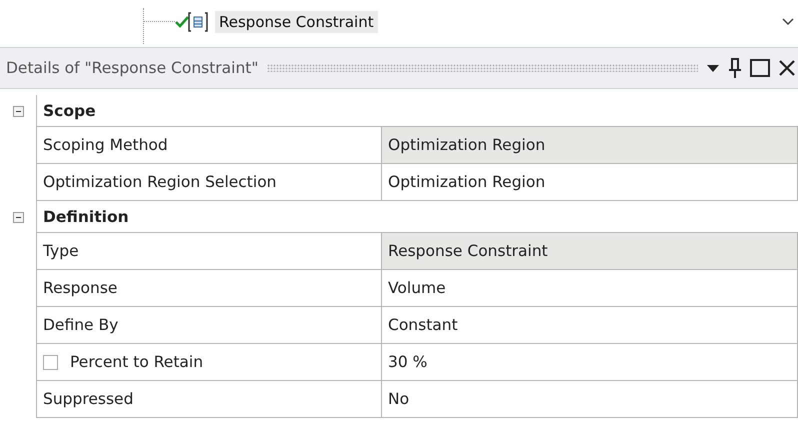  What do you see at coordinates (182, 22) in the screenshot?
I see `check-icon` at bounding box center [182, 22].